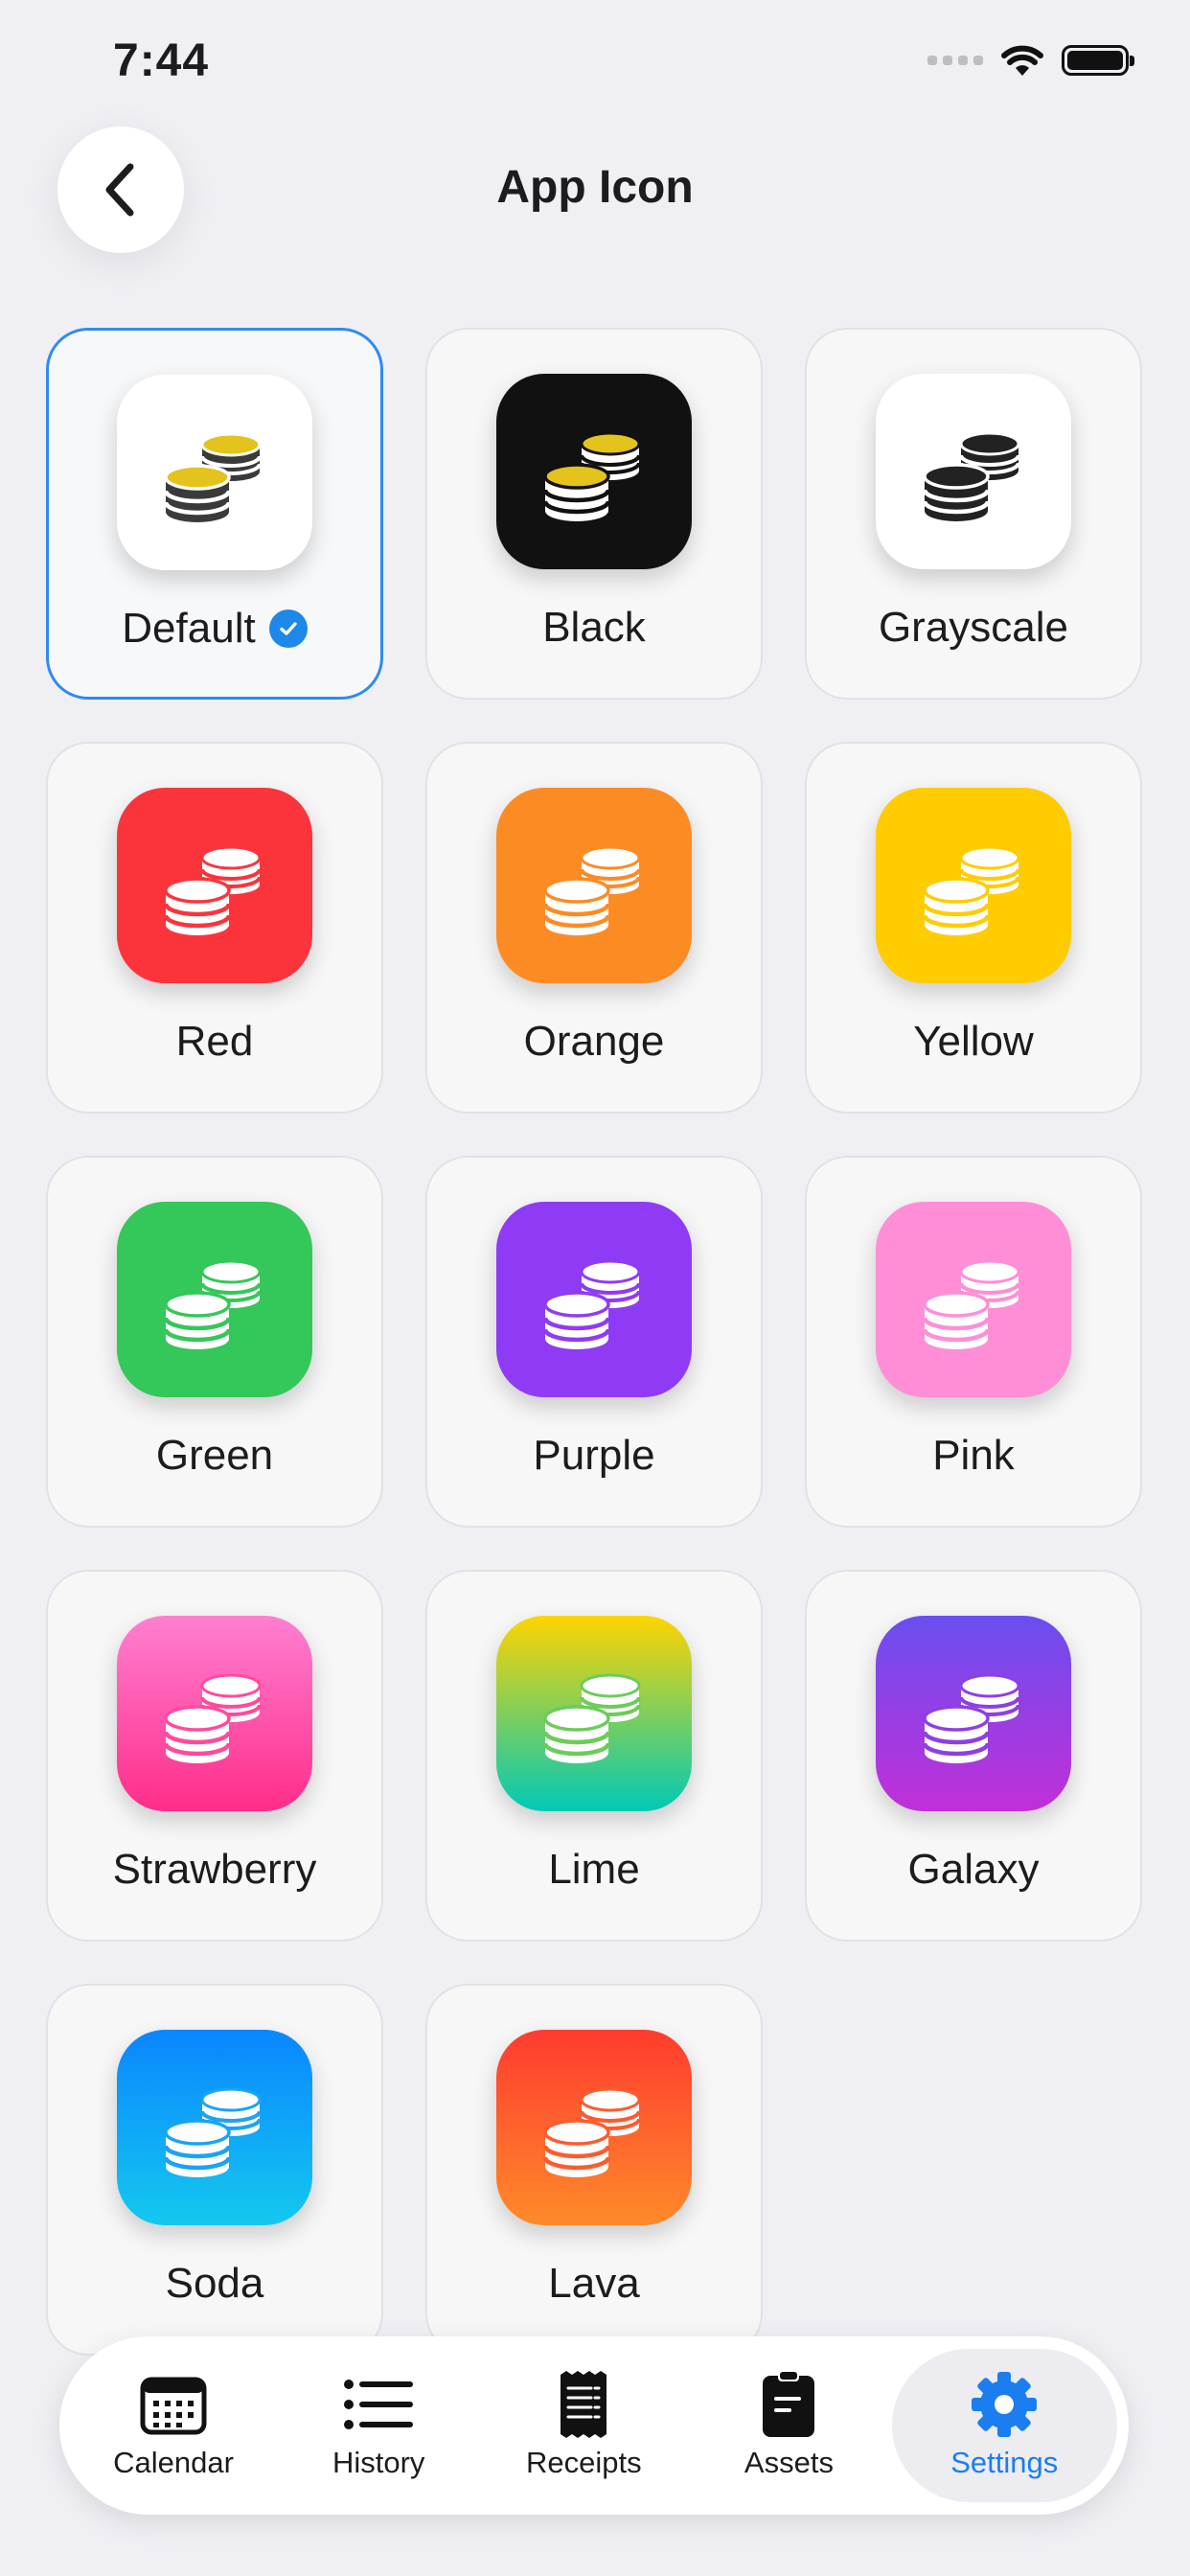 This screenshot has height=2576, width=1190. I want to click on app-icon-option-galaxy: Galaxy, so click(974, 1756).